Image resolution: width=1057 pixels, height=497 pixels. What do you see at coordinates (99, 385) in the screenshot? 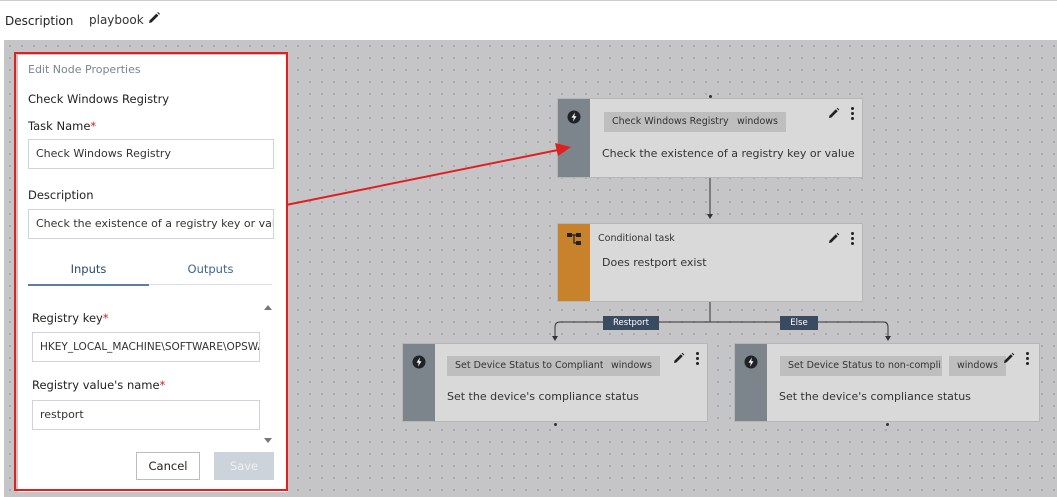
I see `registry-value-name-label: Registry value's name*` at bounding box center [99, 385].